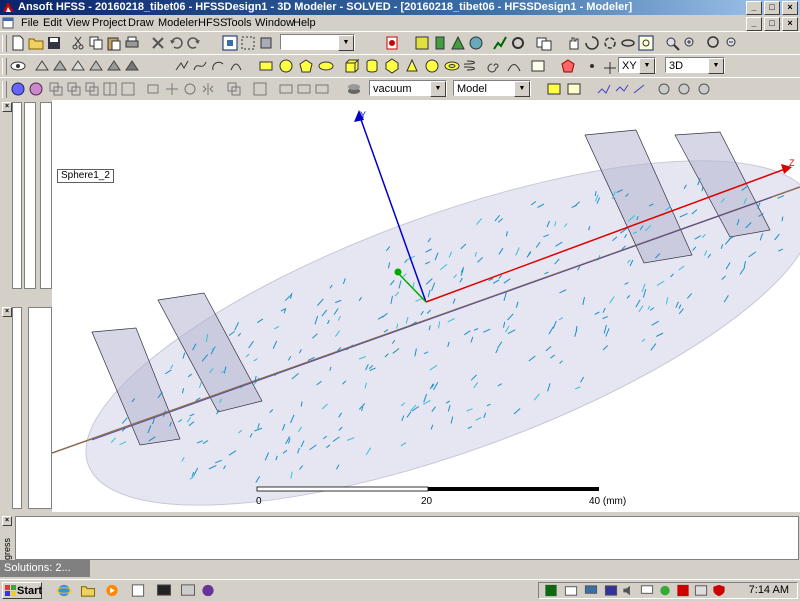 Image resolution: width=800 pixels, height=601 pixels. Describe the element at coordinates (772, 24) in the screenshot. I see `mdi-restore-button: □` at that location.